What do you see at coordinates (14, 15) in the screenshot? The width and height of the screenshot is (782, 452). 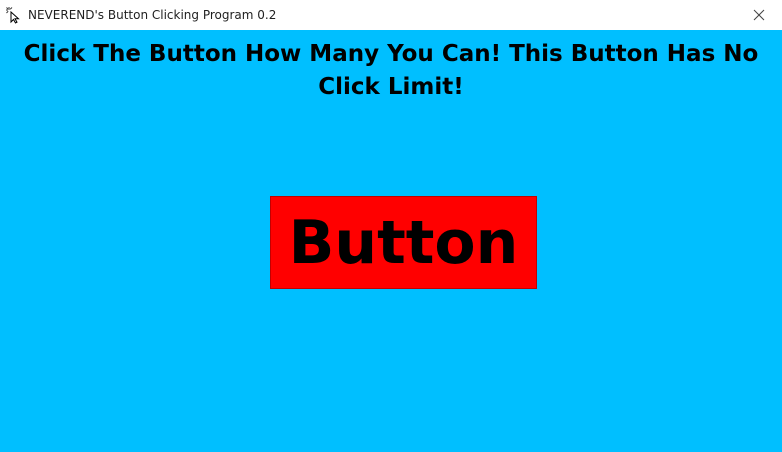 I see `cursor-click-icon` at bounding box center [14, 15].